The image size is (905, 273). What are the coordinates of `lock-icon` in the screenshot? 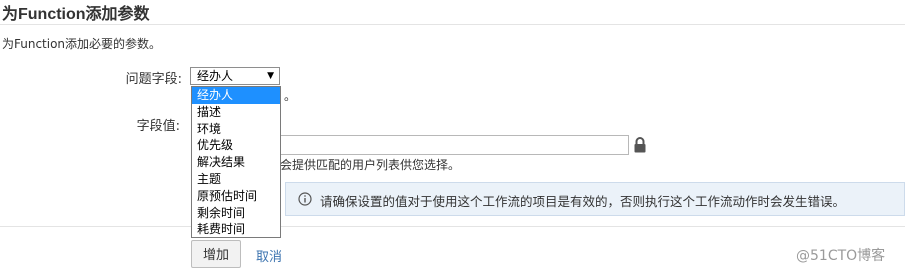 It's located at (640, 145).